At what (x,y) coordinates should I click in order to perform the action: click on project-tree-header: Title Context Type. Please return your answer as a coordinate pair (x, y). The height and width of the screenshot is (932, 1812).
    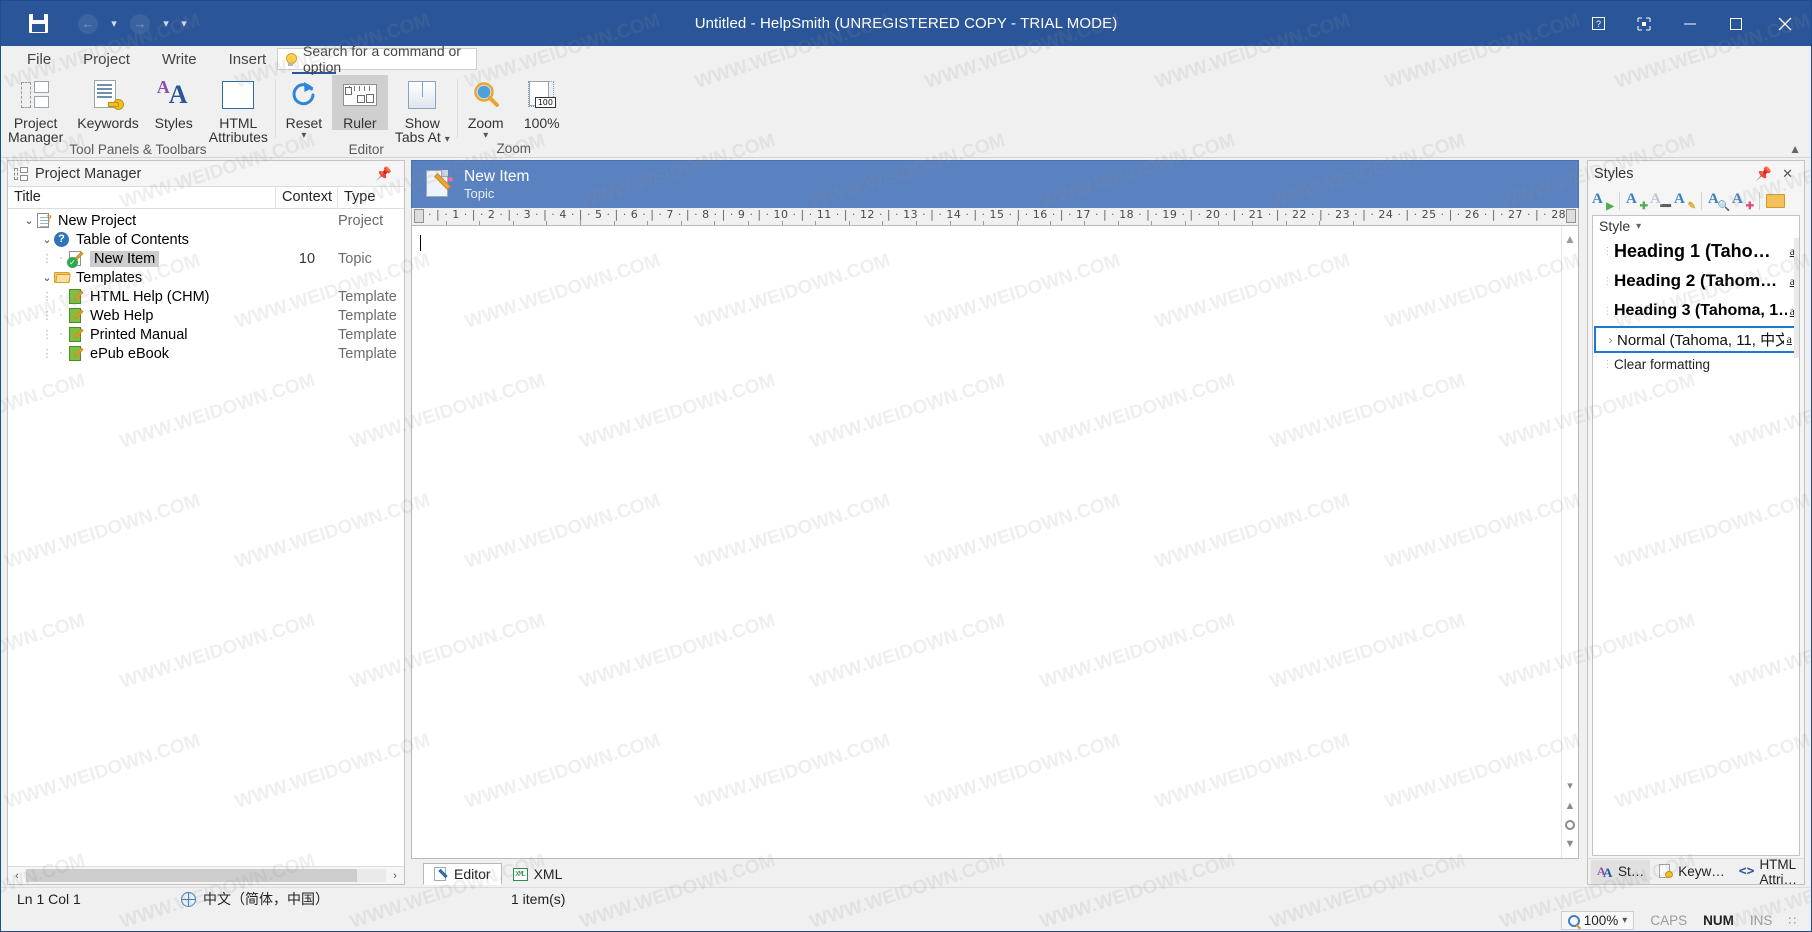
    Looking at the image, I should click on (206, 198).